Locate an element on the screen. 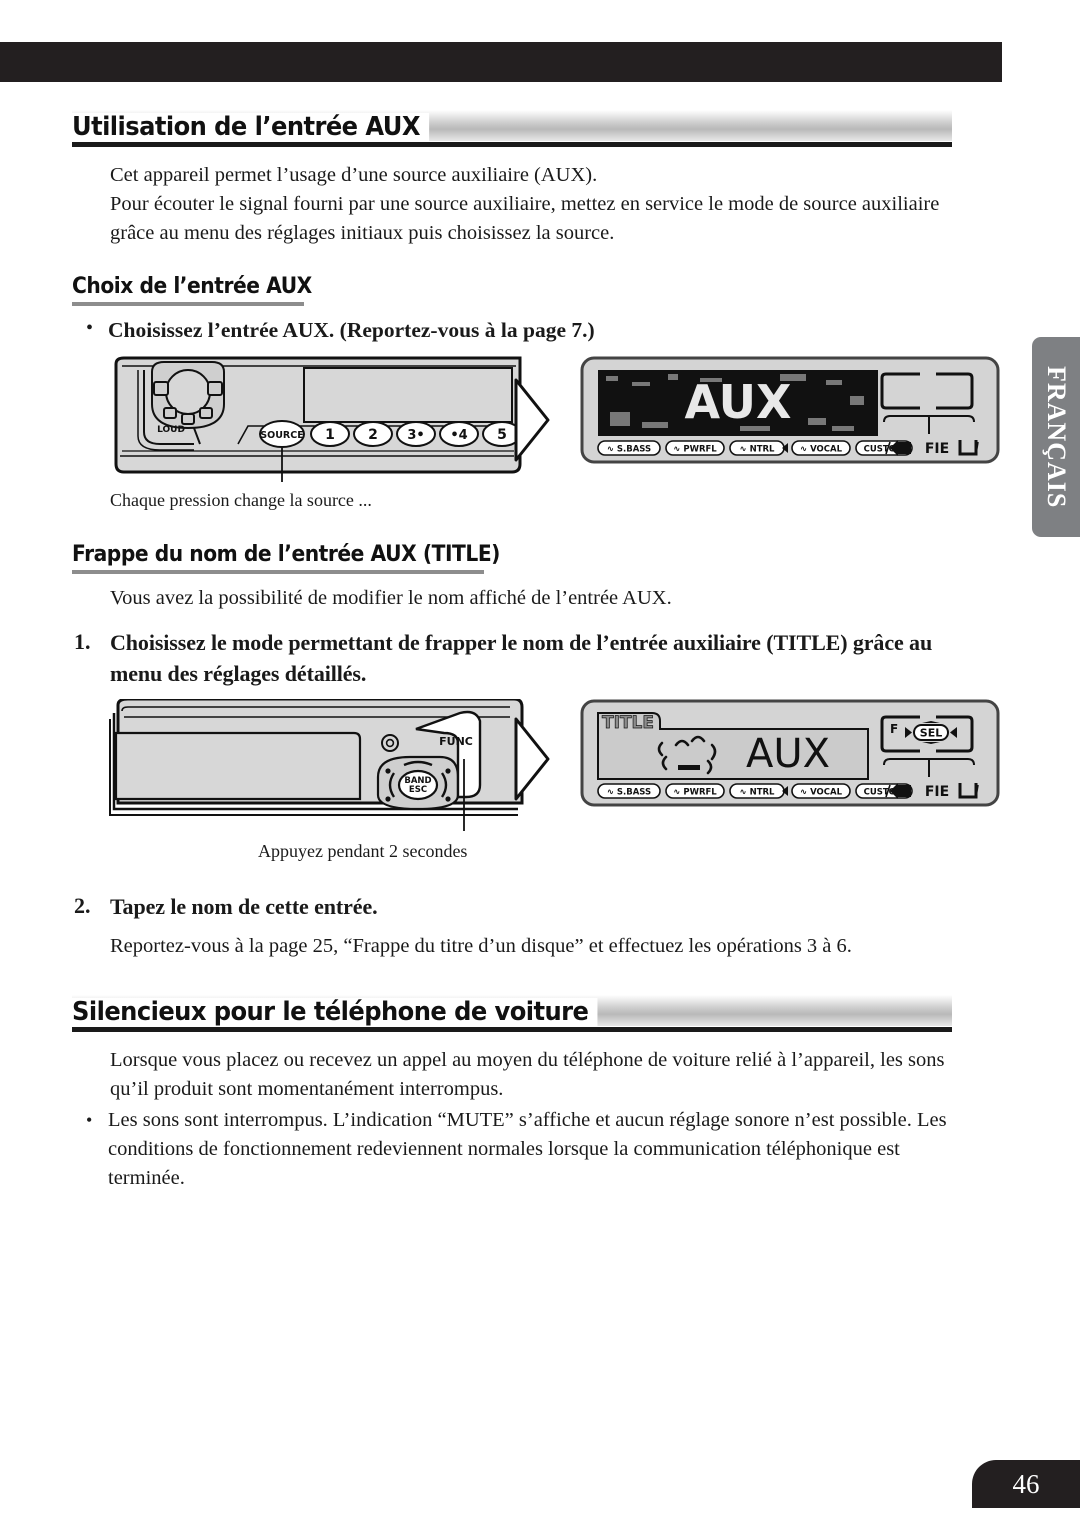  language-tab-label: FRANÇAIS is located at coordinates (1056, 437).